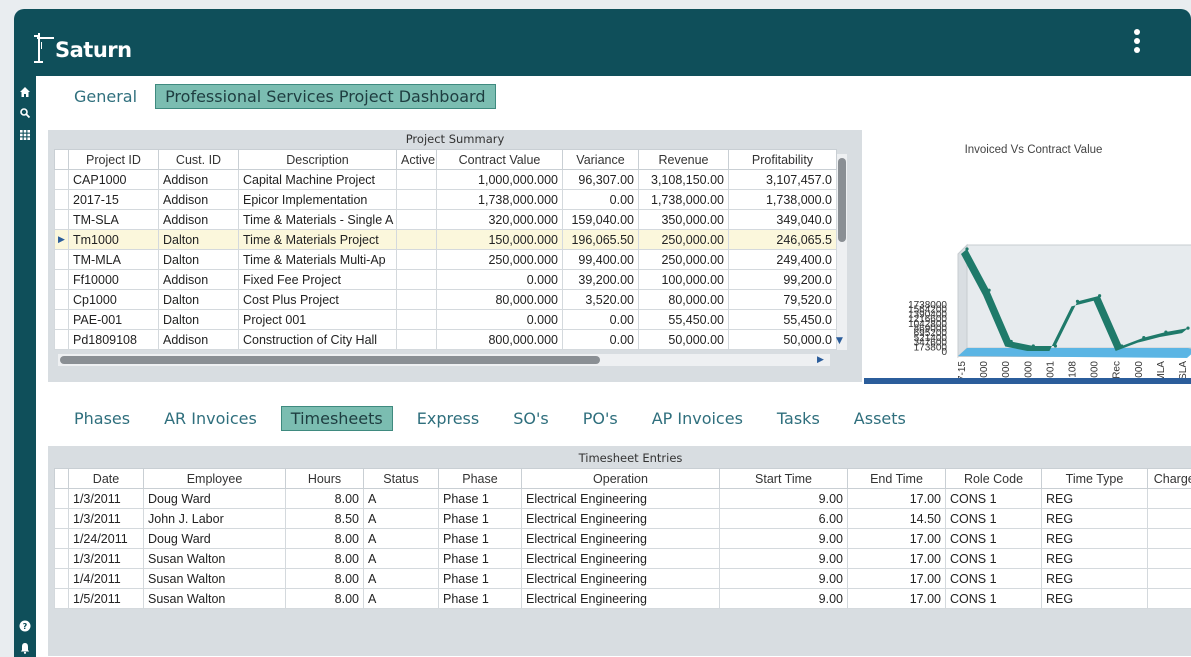 Image resolution: width=1191 pixels, height=657 pixels. Describe the element at coordinates (210, 418) in the screenshot. I see `tab-ar-invoices: AR Invoices` at that location.